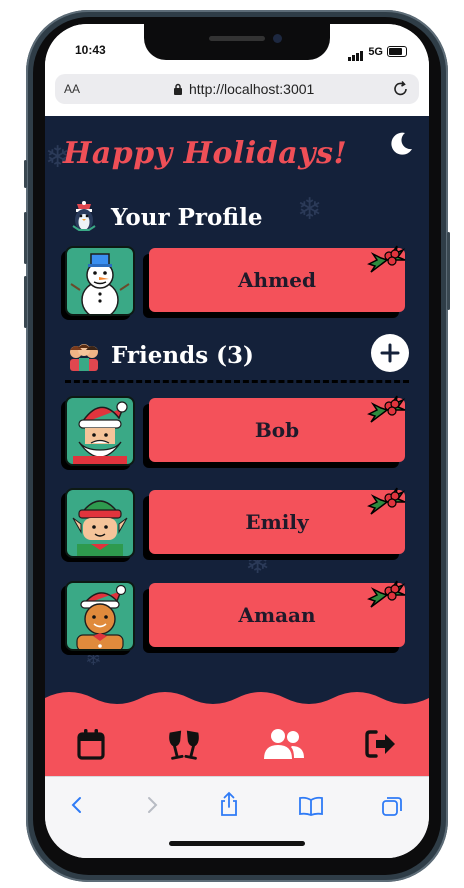 This screenshot has width=464, height=888. I want to click on nav-calendar-button, so click(91, 744).